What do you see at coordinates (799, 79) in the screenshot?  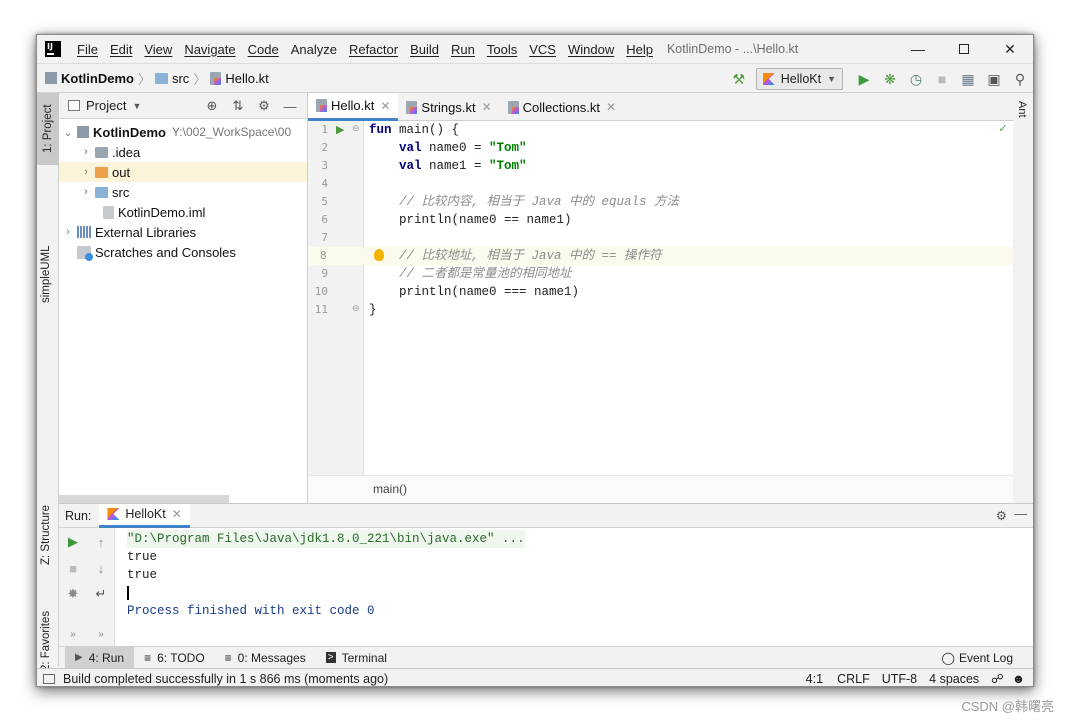 I see `run-configuration-select: HelloKt ▼` at bounding box center [799, 79].